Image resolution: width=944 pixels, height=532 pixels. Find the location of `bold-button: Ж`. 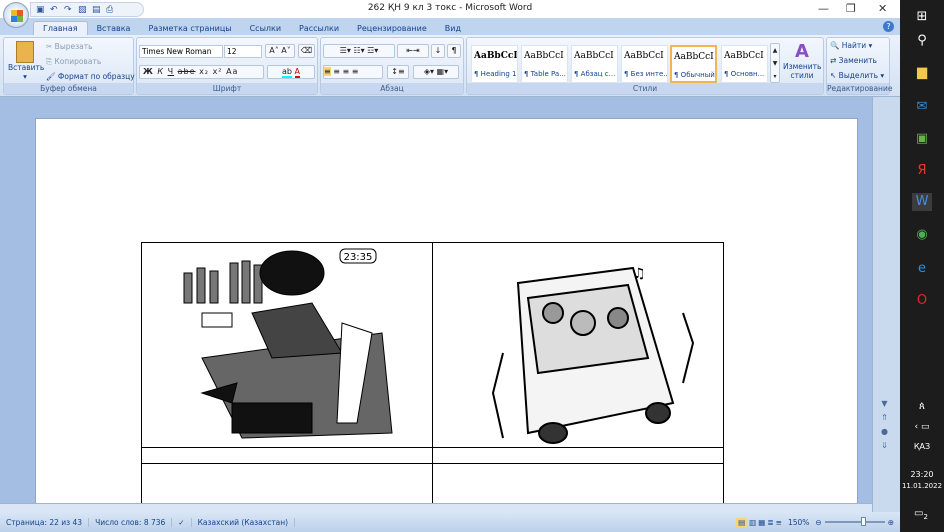

bold-button: Ж is located at coordinates (148, 71).